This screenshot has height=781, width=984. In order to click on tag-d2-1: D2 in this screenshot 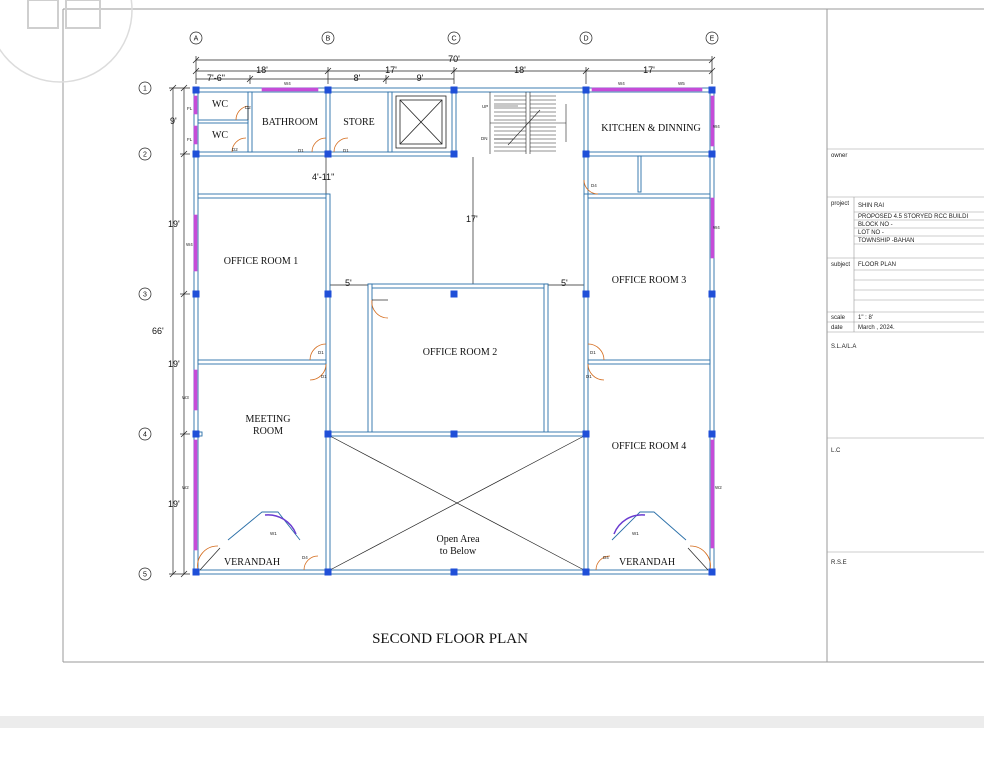, I will do `click(248, 107)`.